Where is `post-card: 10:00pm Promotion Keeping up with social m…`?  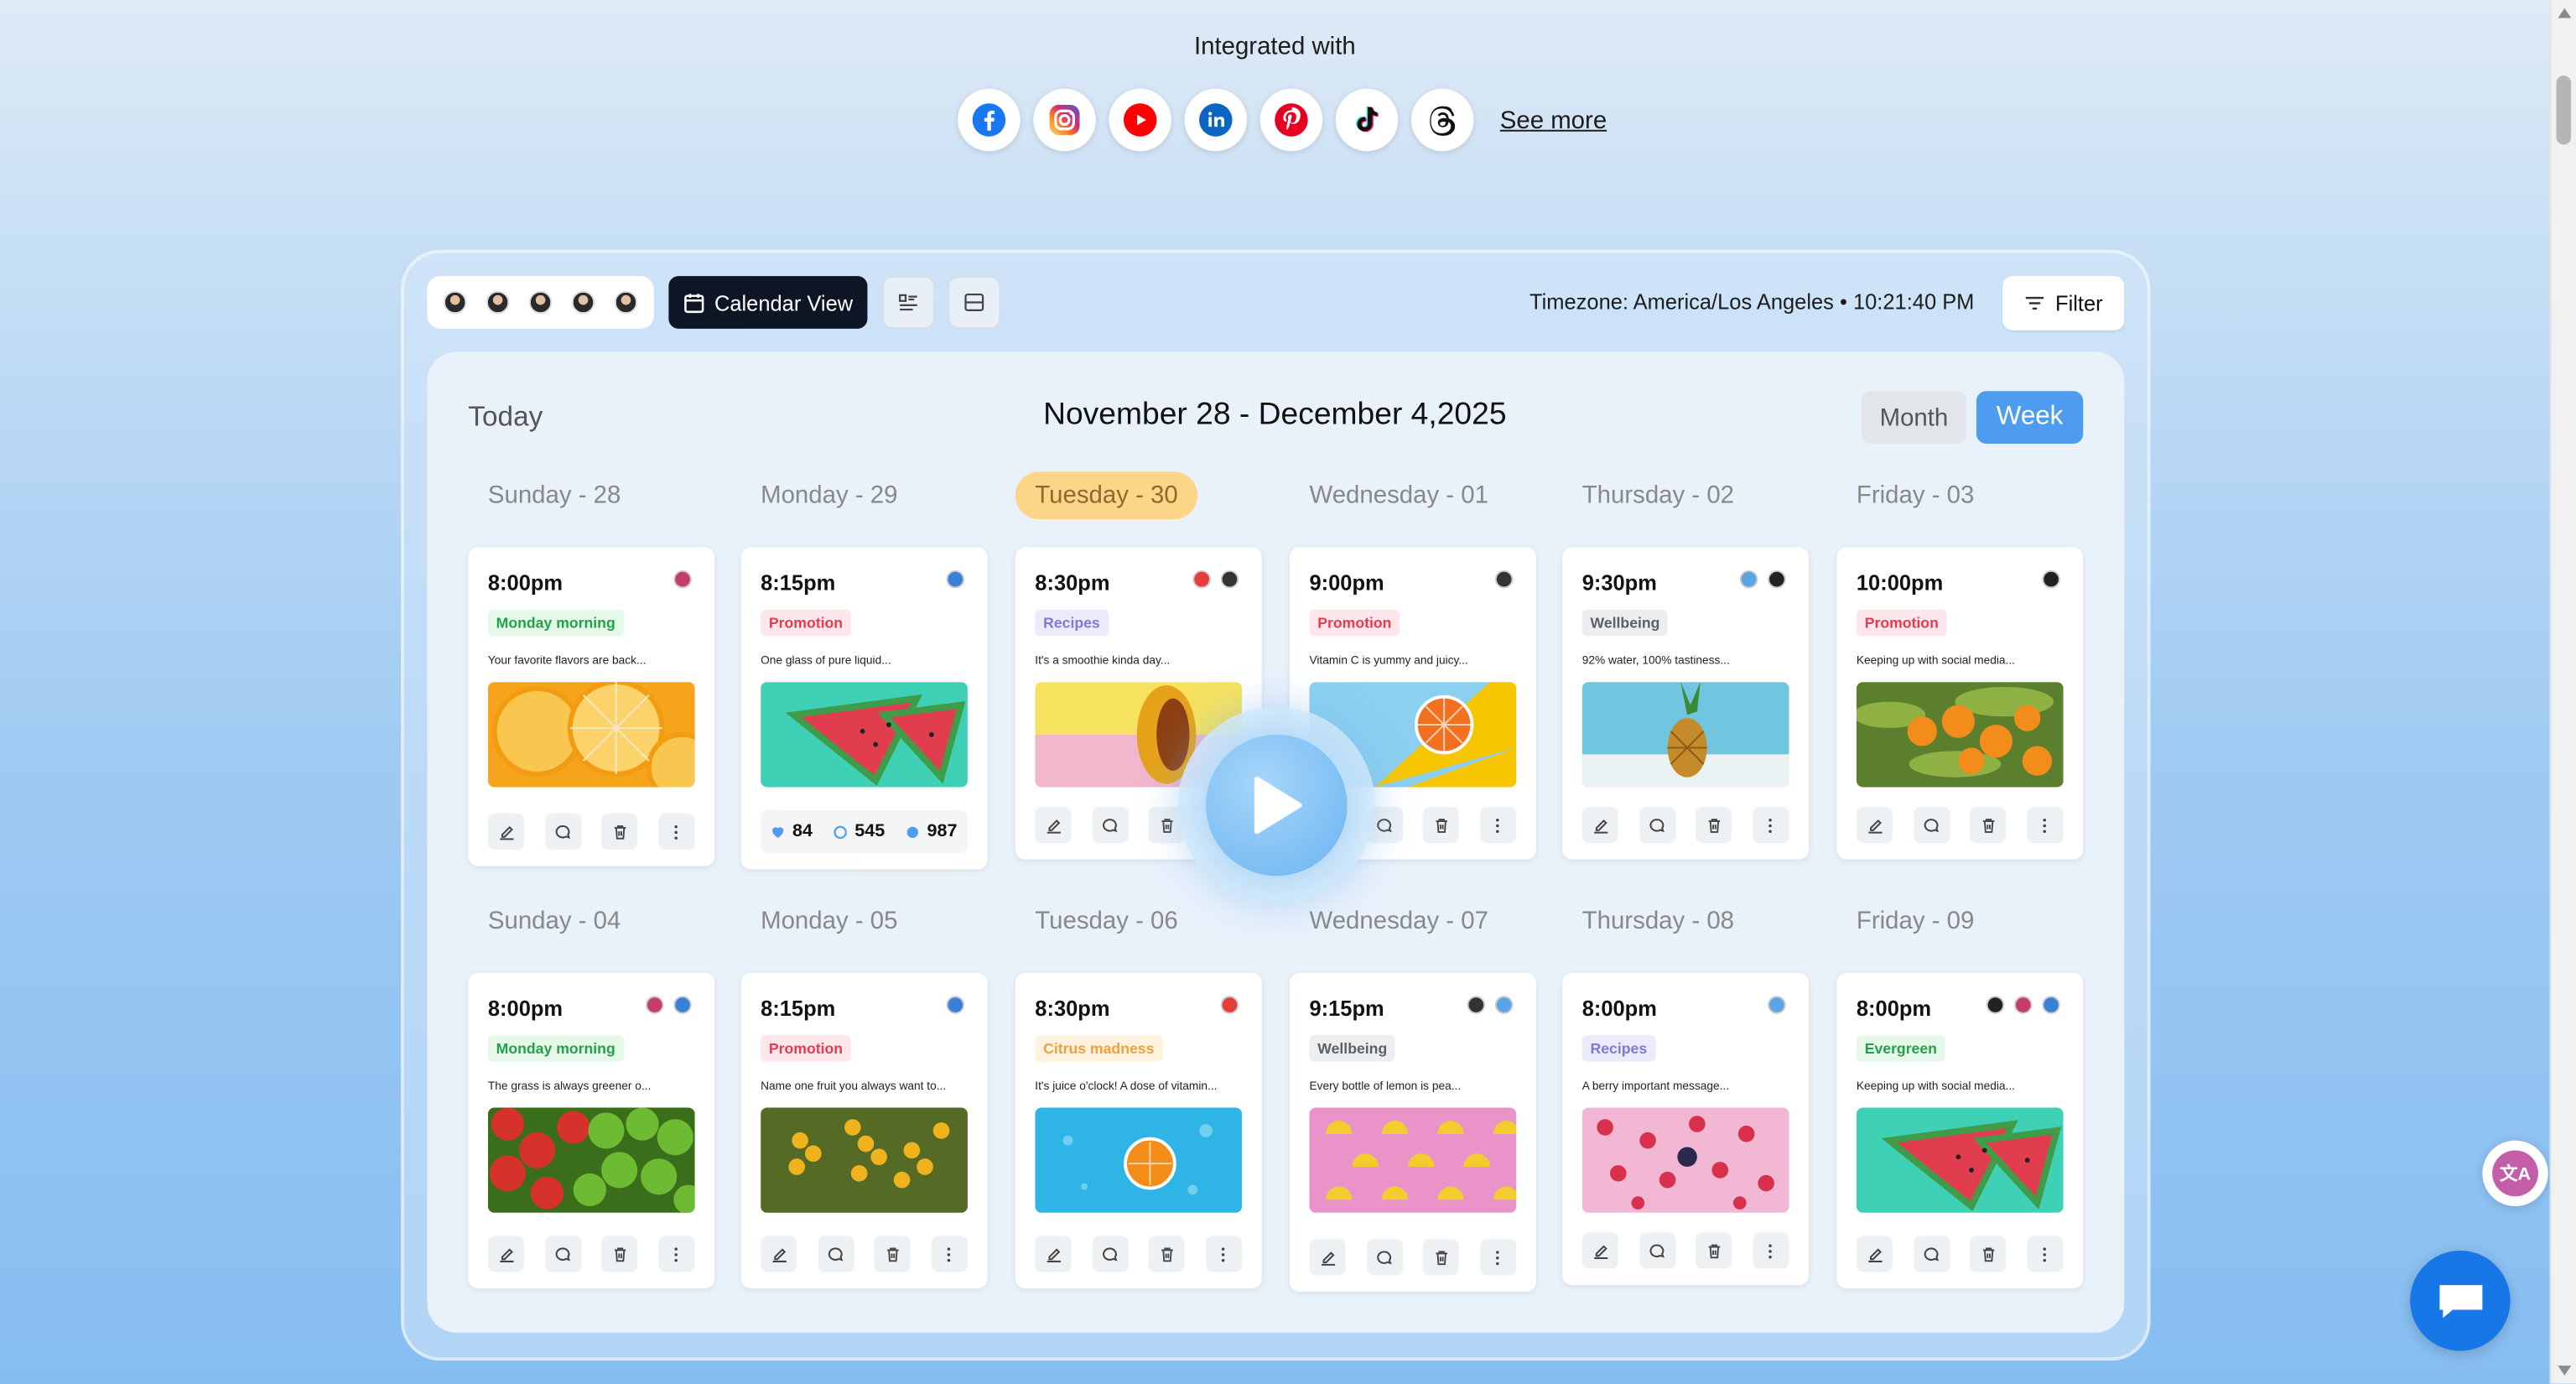 post-card: 10:00pm Promotion Keeping up with social m… is located at coordinates (1960, 703).